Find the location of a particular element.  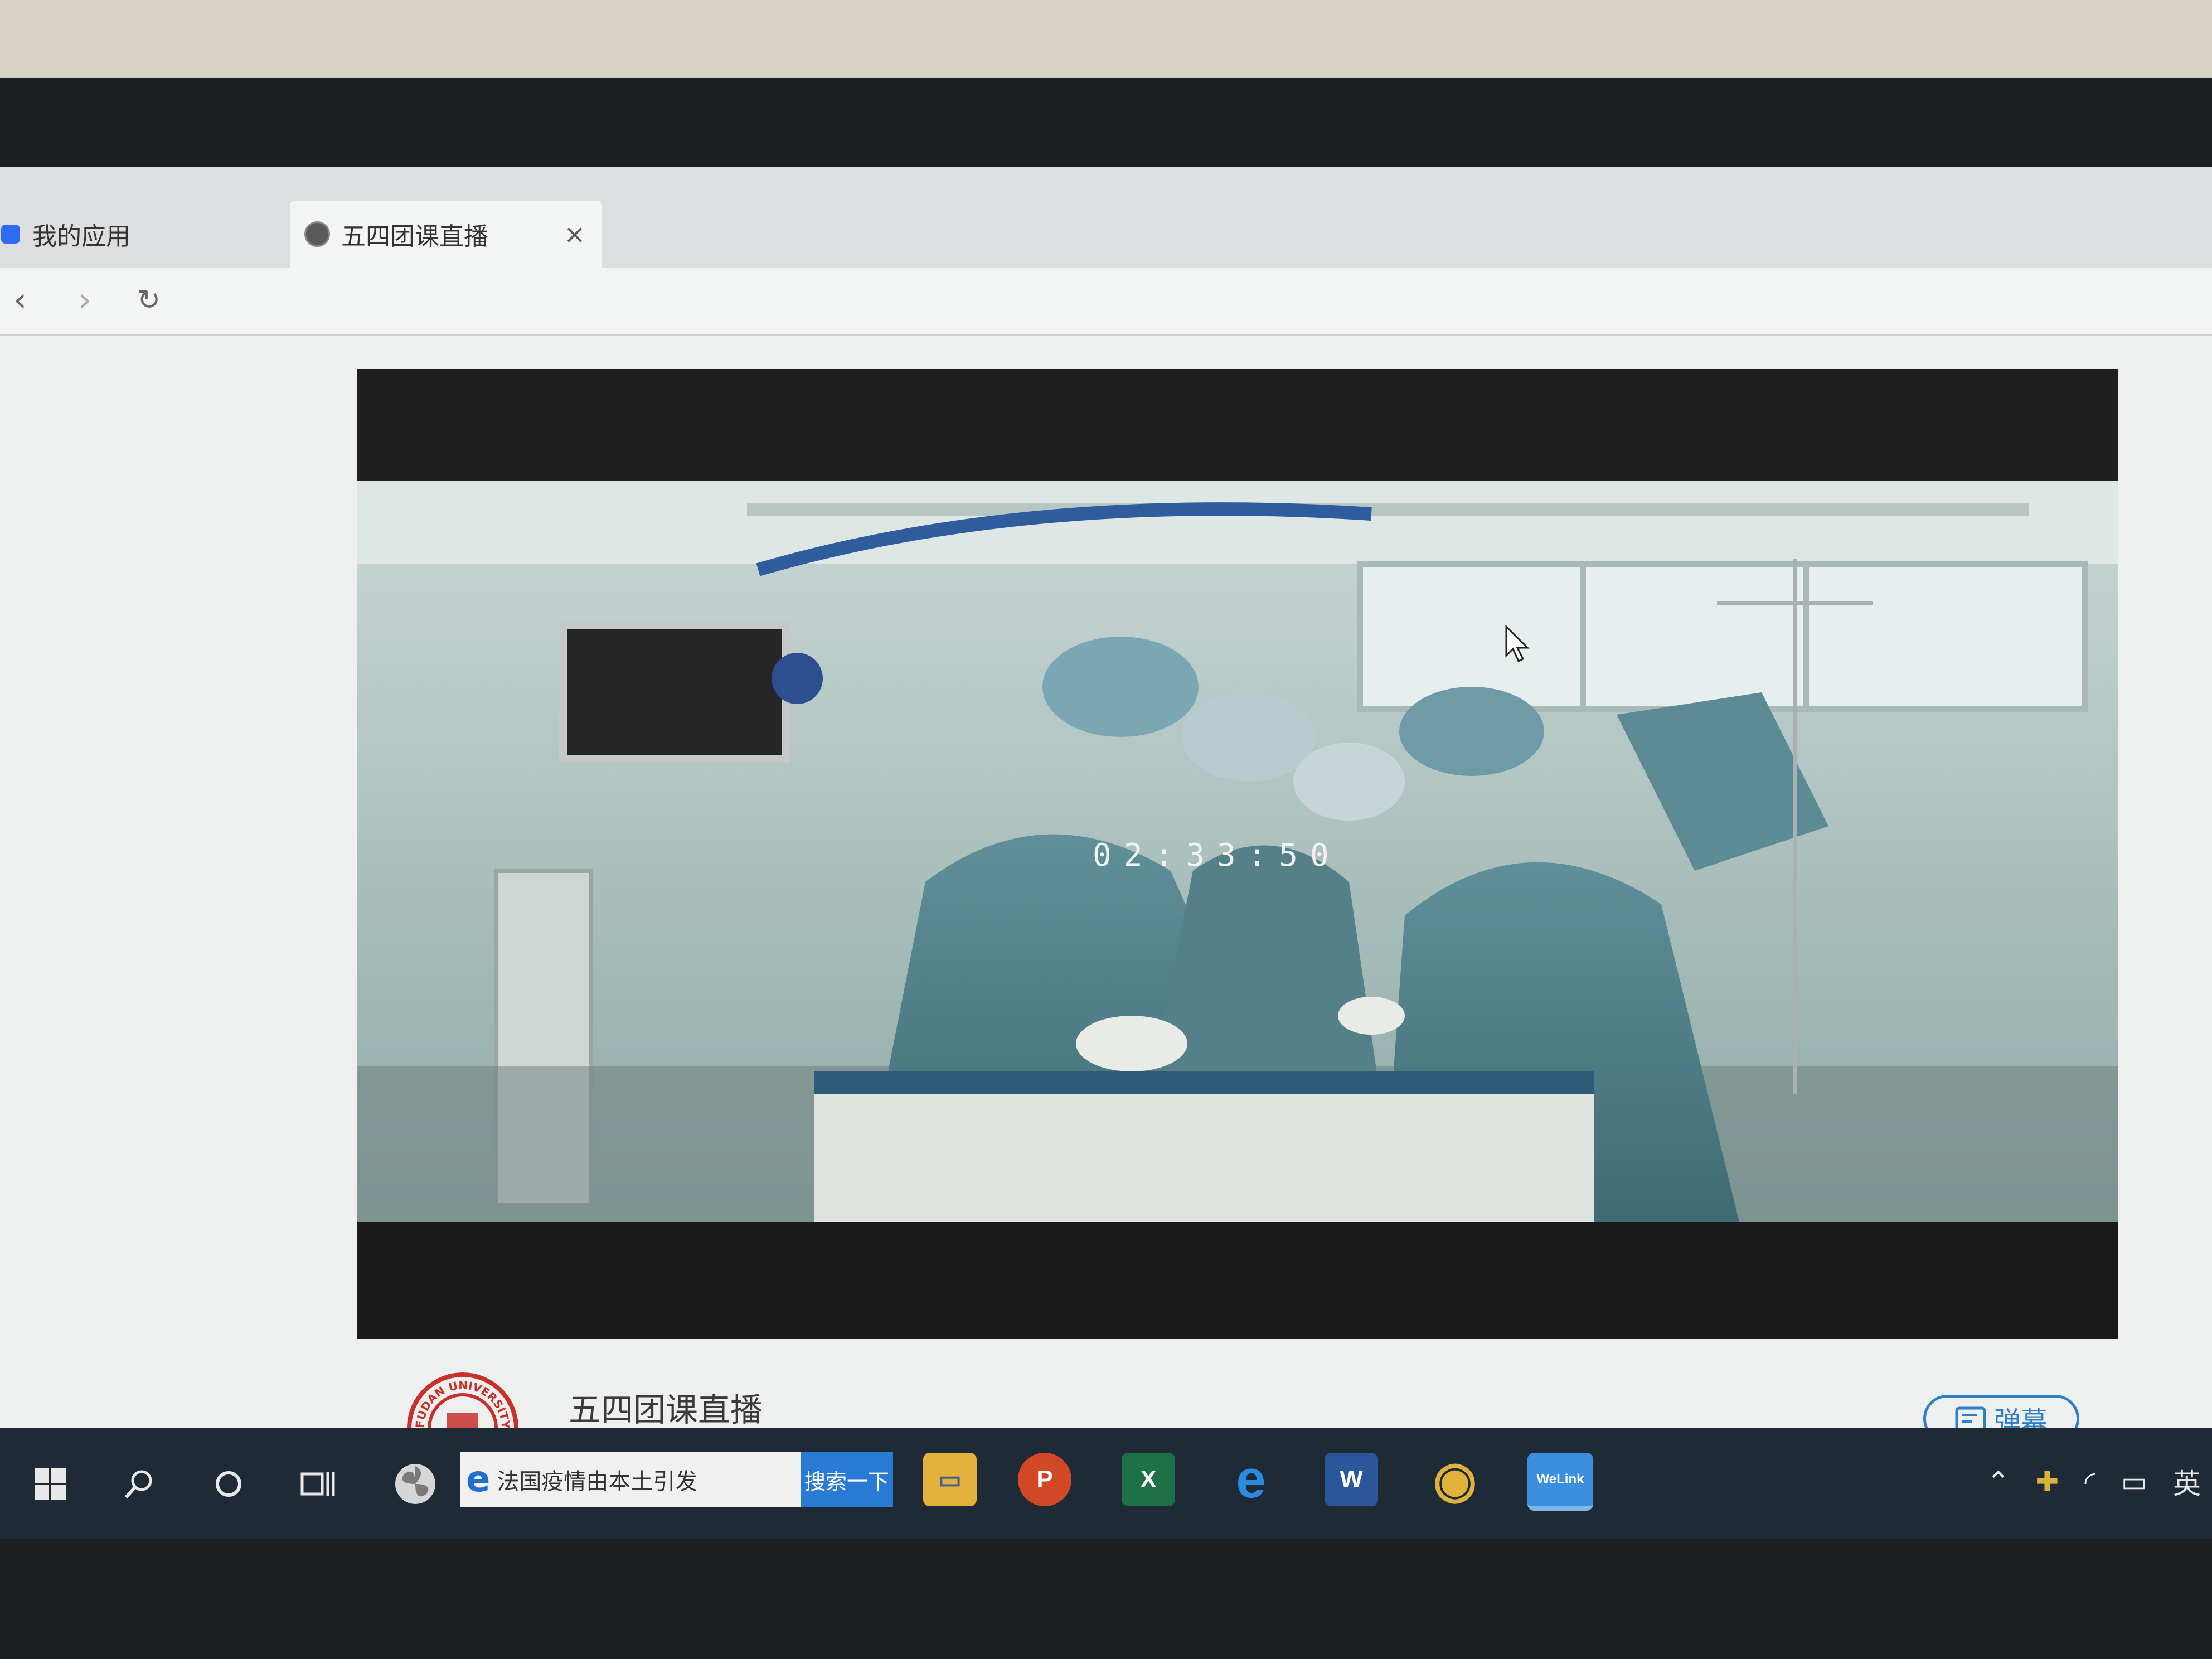

tab-label: 五四团课直播 is located at coordinates (415, 237).